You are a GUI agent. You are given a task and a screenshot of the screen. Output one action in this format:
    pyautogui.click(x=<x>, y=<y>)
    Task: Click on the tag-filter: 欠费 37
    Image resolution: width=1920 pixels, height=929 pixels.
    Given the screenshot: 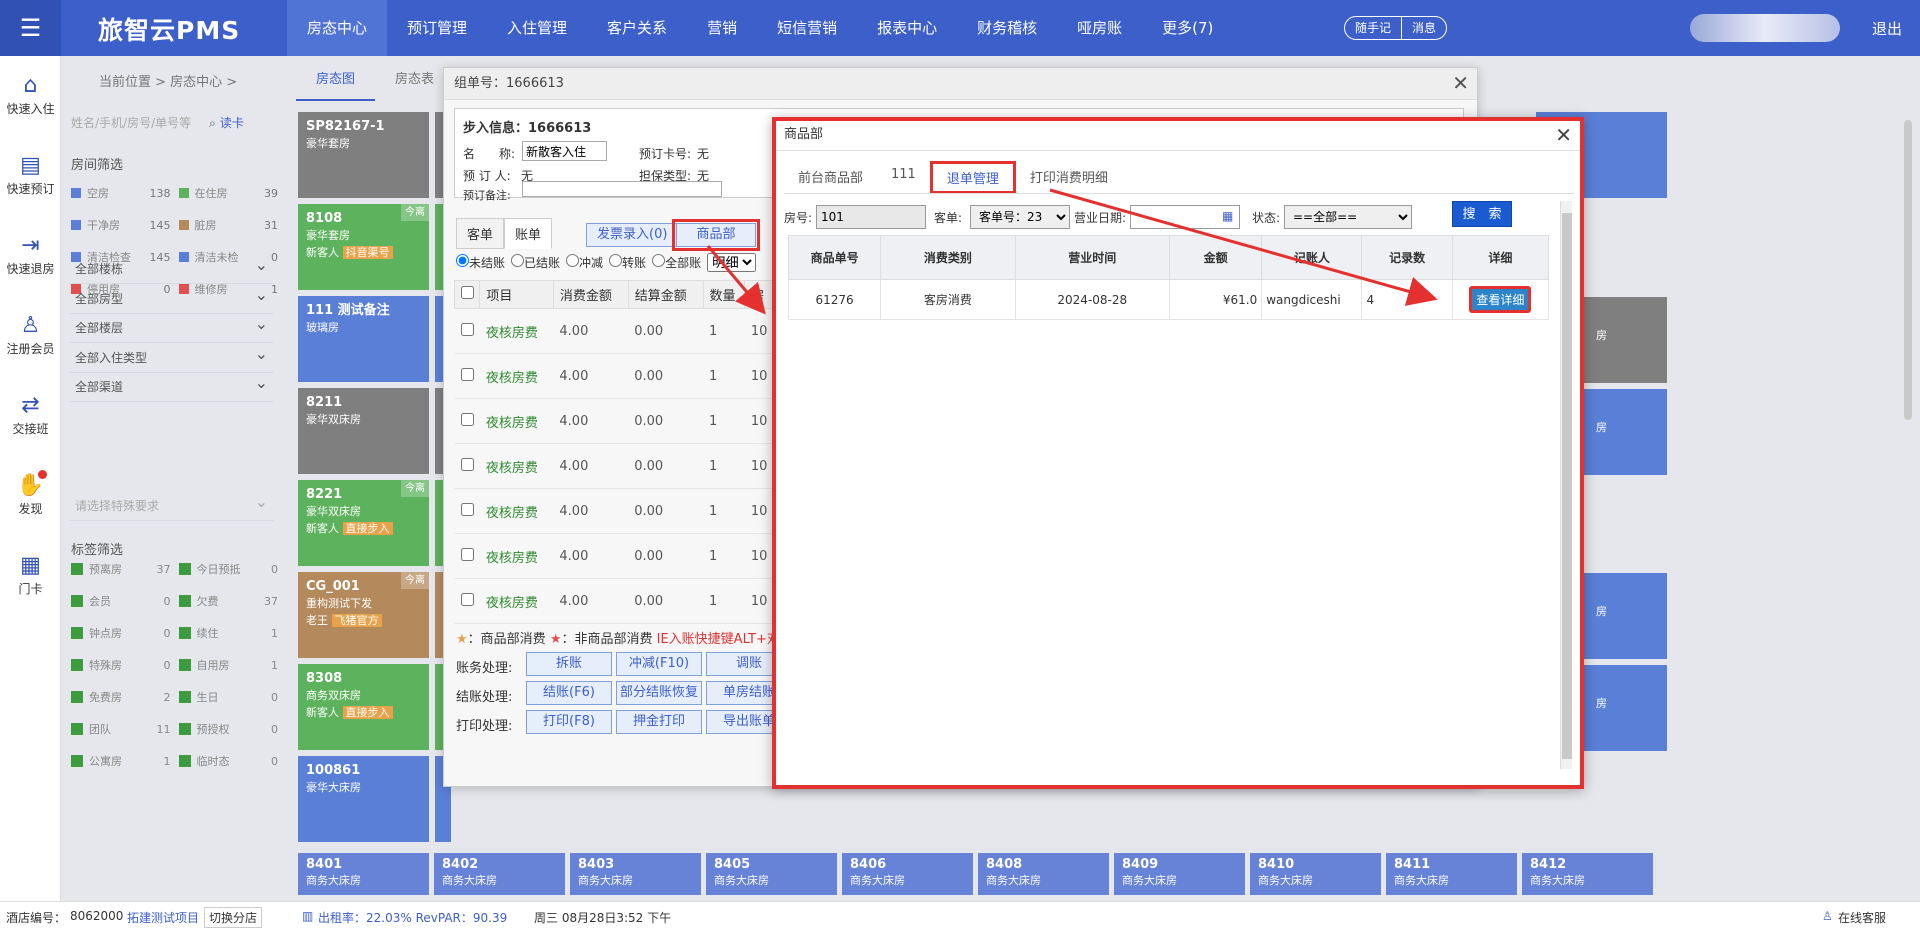 What is the action you would take?
    pyautogui.click(x=232, y=601)
    